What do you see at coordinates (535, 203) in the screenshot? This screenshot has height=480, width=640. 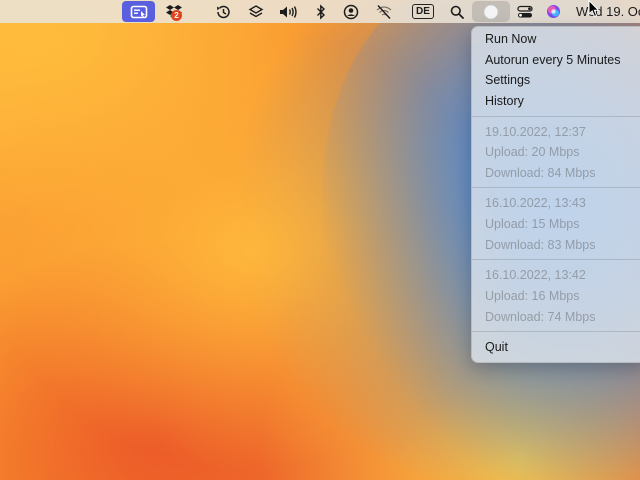 I see `history-timestamp: 16.10.2022, 13:43` at bounding box center [535, 203].